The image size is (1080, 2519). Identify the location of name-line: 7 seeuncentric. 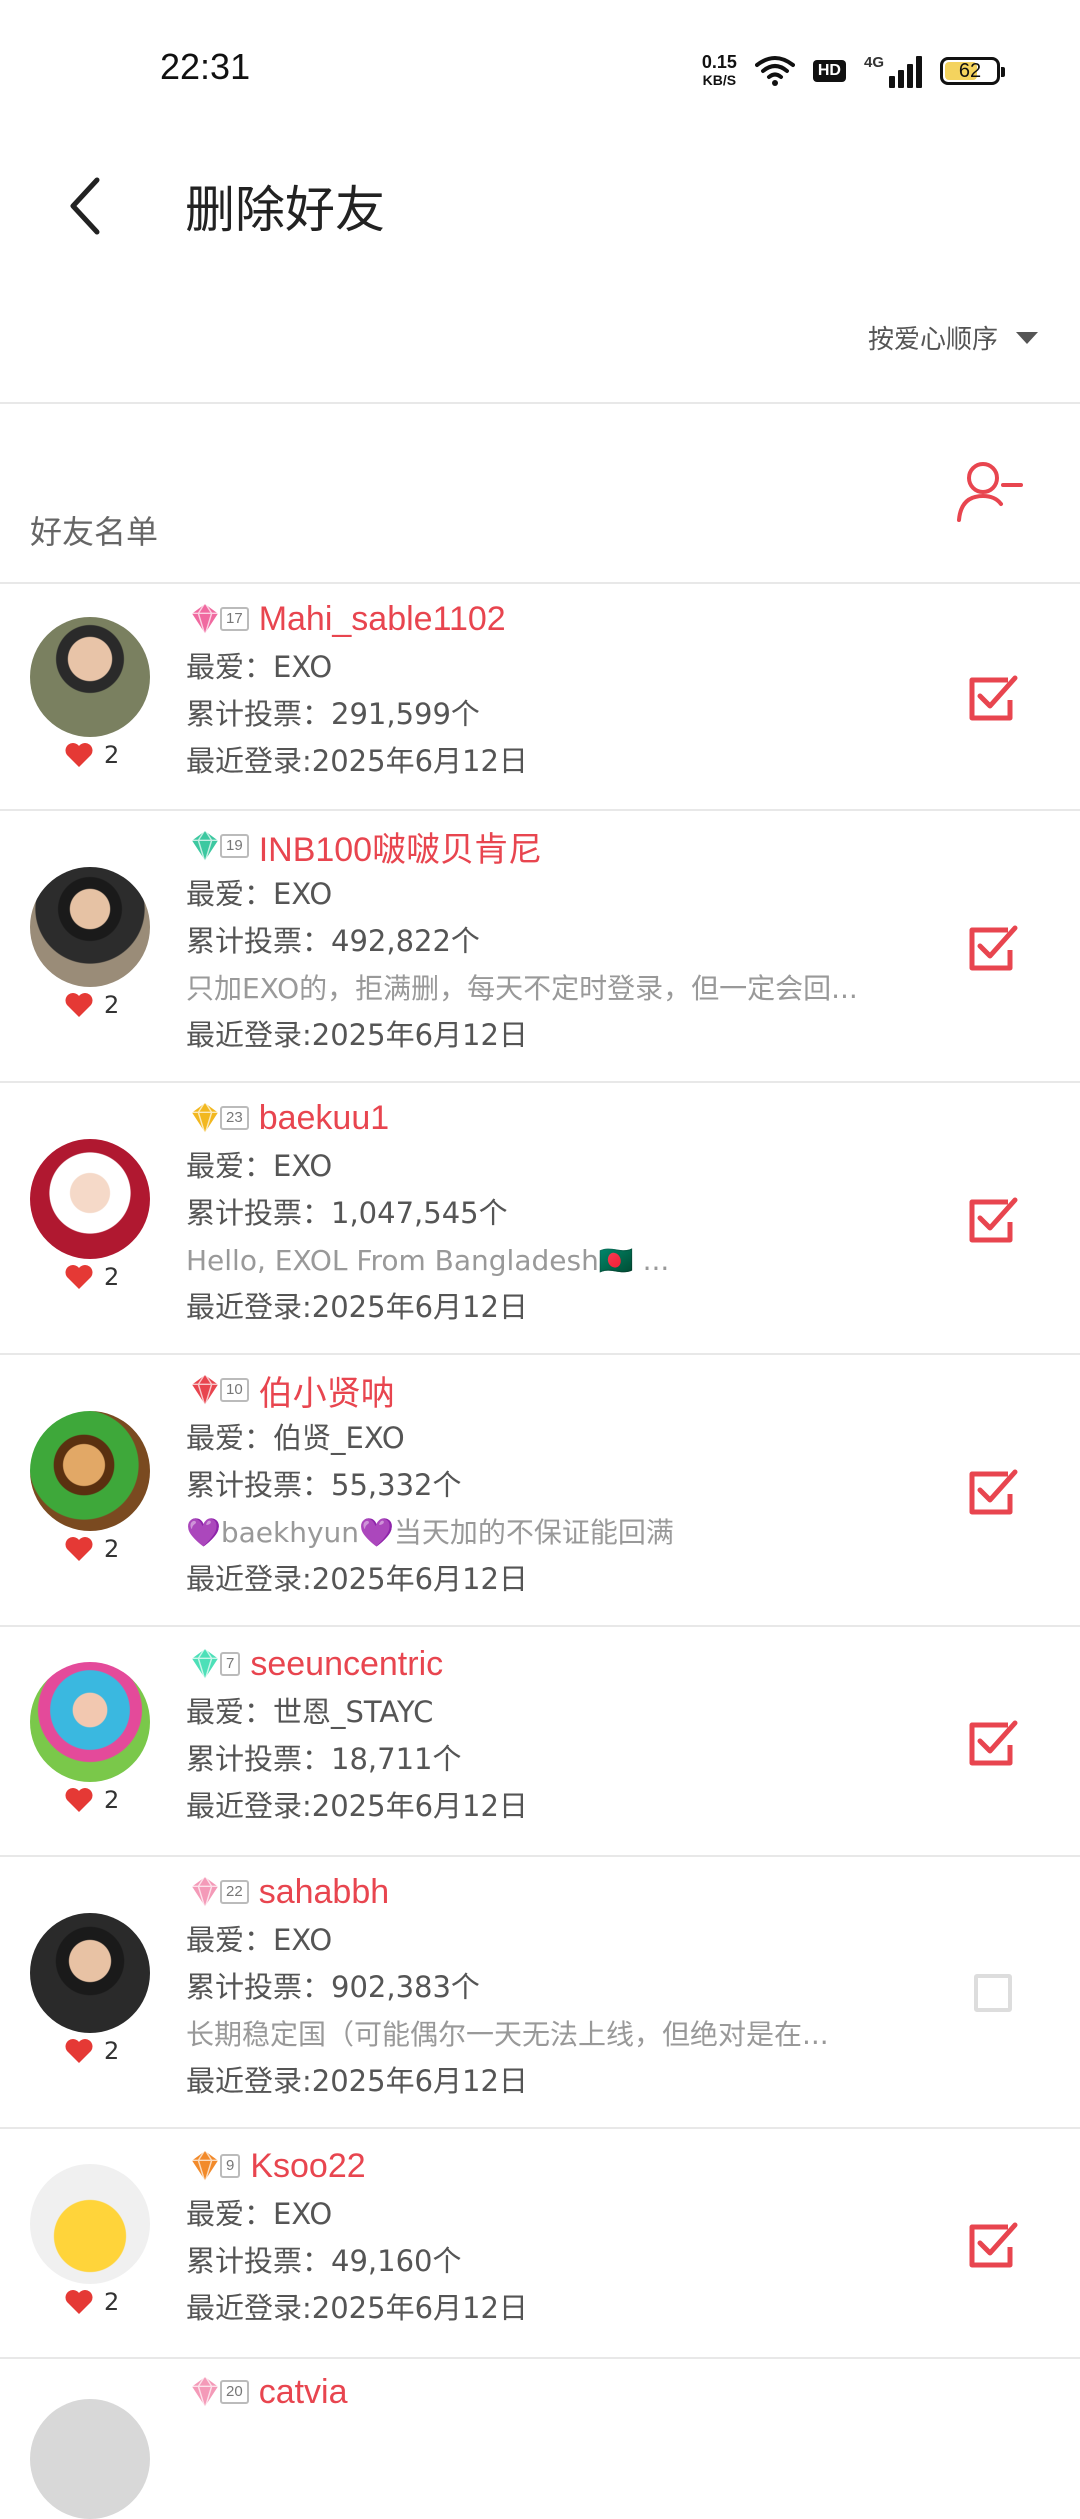
(563, 1664).